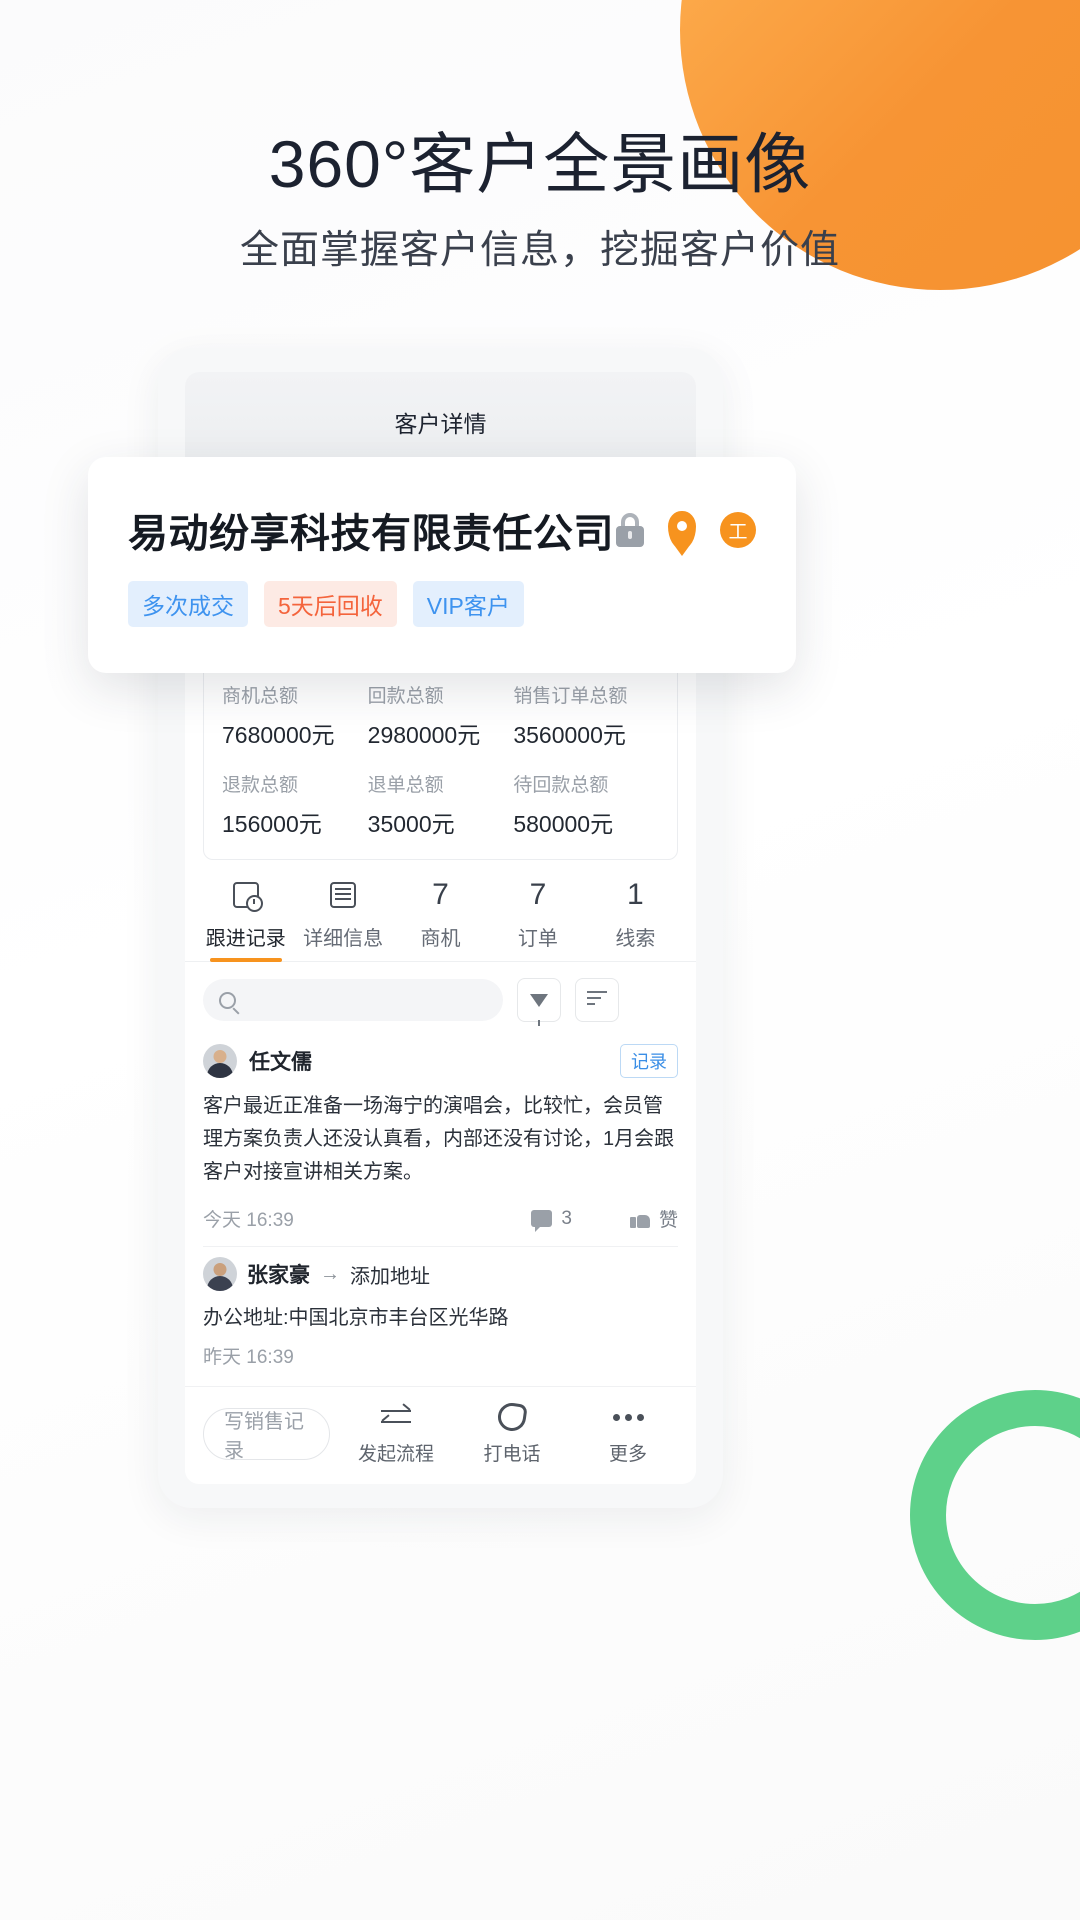 The image size is (1080, 1920). I want to click on feed-action: 添加地址, so click(390, 1276).